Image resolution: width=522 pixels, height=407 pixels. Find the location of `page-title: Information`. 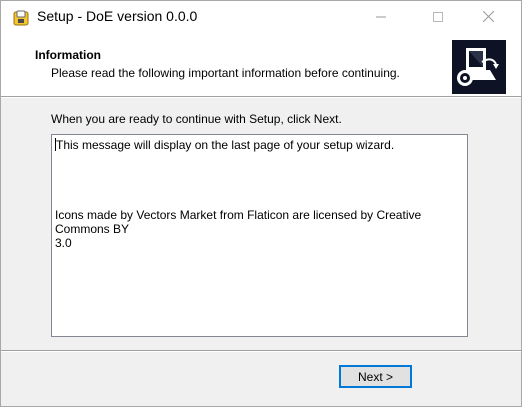

page-title: Information is located at coordinates (68, 55).